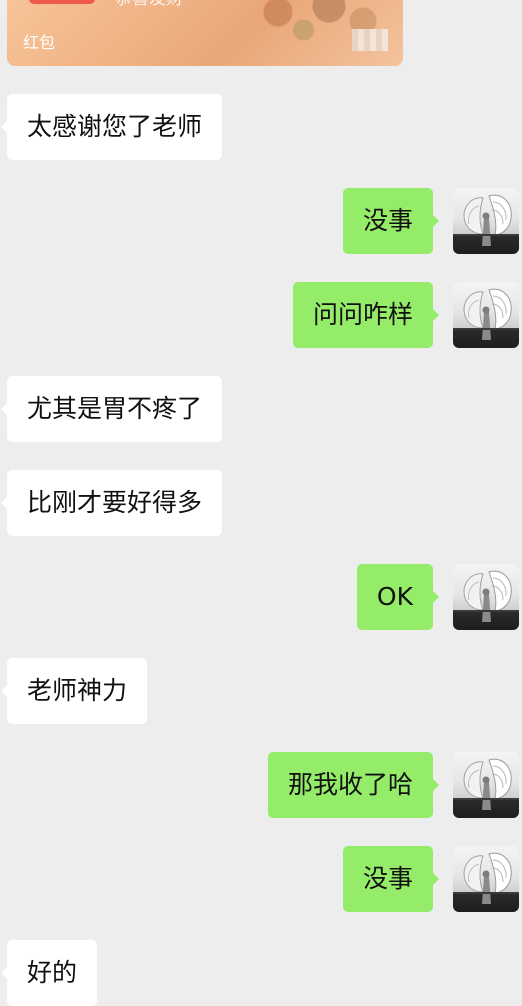 Image resolution: width=522 pixels, height=1006 pixels. What do you see at coordinates (74, 691) in the screenshot?
I see `message-bubble-incoming: 老师神力` at bounding box center [74, 691].